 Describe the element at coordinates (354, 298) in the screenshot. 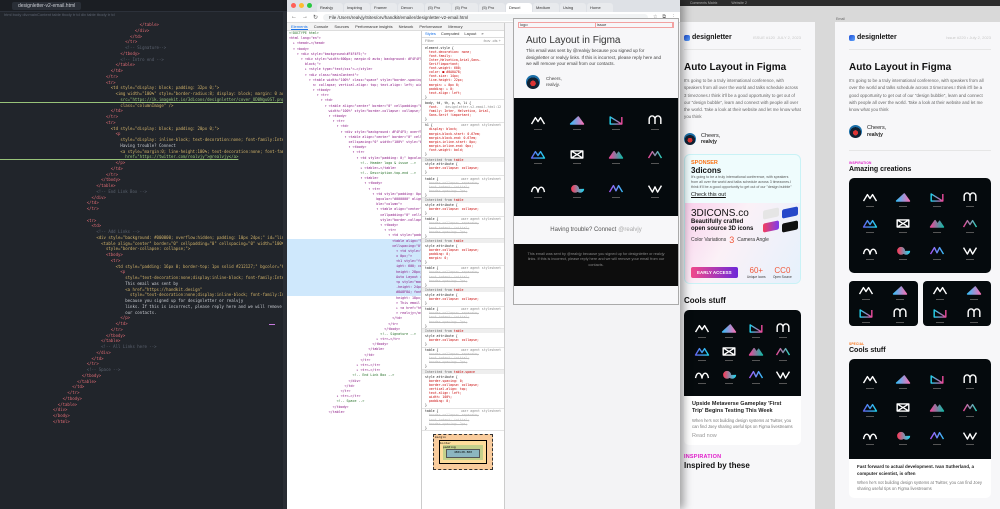

I see `dom-node: height: 18px; t` at that location.